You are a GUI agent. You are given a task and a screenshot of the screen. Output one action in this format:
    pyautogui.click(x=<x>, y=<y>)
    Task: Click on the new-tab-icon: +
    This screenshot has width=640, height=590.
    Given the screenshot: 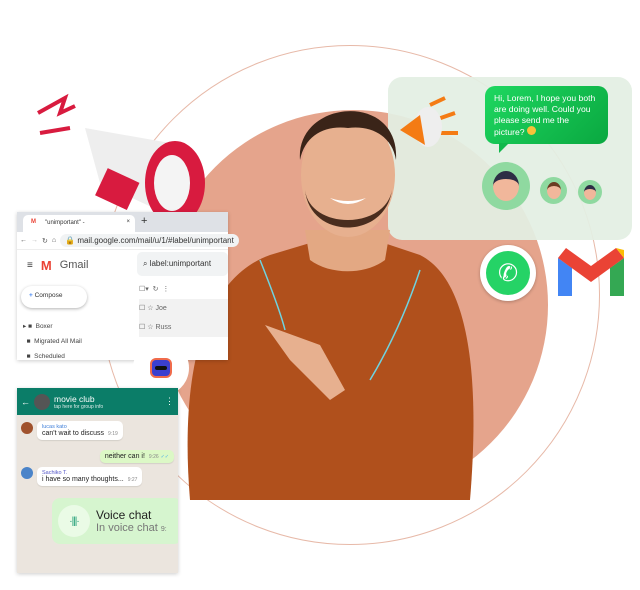 What is the action you would take?
    pyautogui.click(x=144, y=221)
    